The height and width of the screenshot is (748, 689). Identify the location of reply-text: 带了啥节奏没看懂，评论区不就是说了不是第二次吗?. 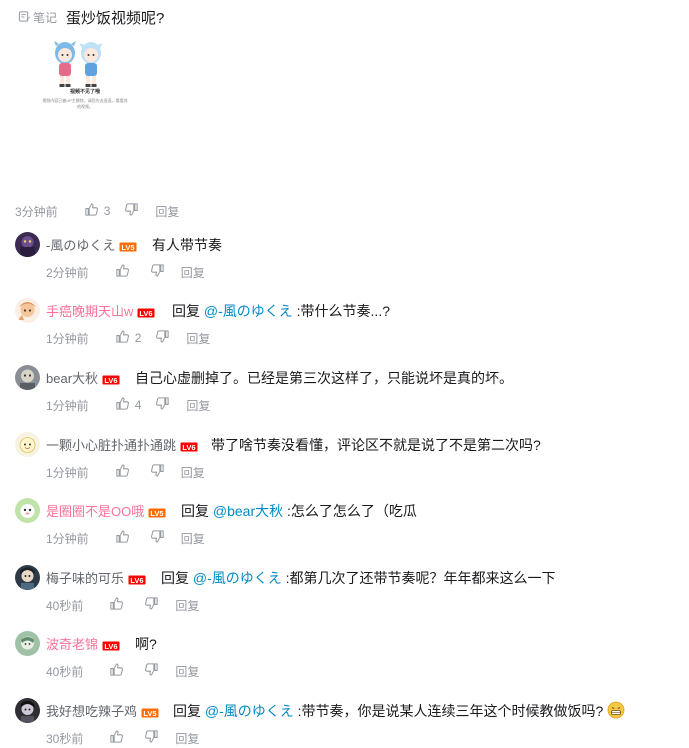
(376, 445).